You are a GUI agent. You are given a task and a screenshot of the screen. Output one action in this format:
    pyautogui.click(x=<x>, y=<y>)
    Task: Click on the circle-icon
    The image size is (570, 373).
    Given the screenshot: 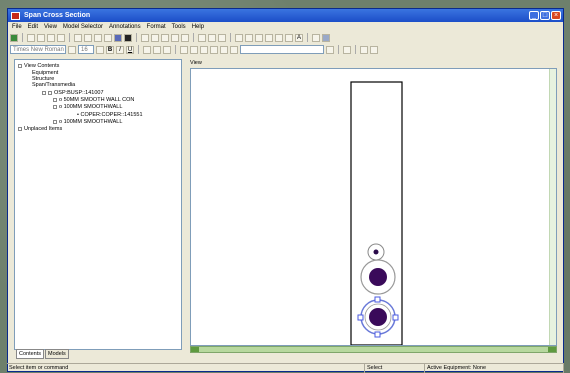 What is the action you would take?
    pyautogui.click(x=259, y=37)
    